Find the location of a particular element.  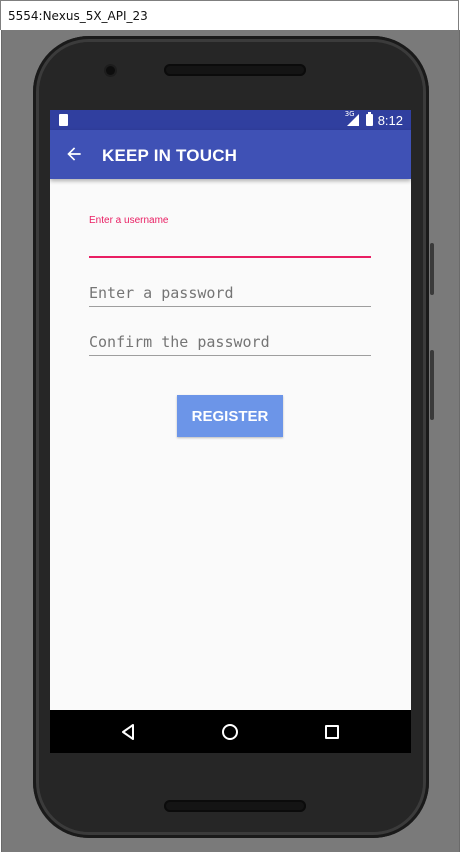

nav-home-icon is located at coordinates (230, 732).